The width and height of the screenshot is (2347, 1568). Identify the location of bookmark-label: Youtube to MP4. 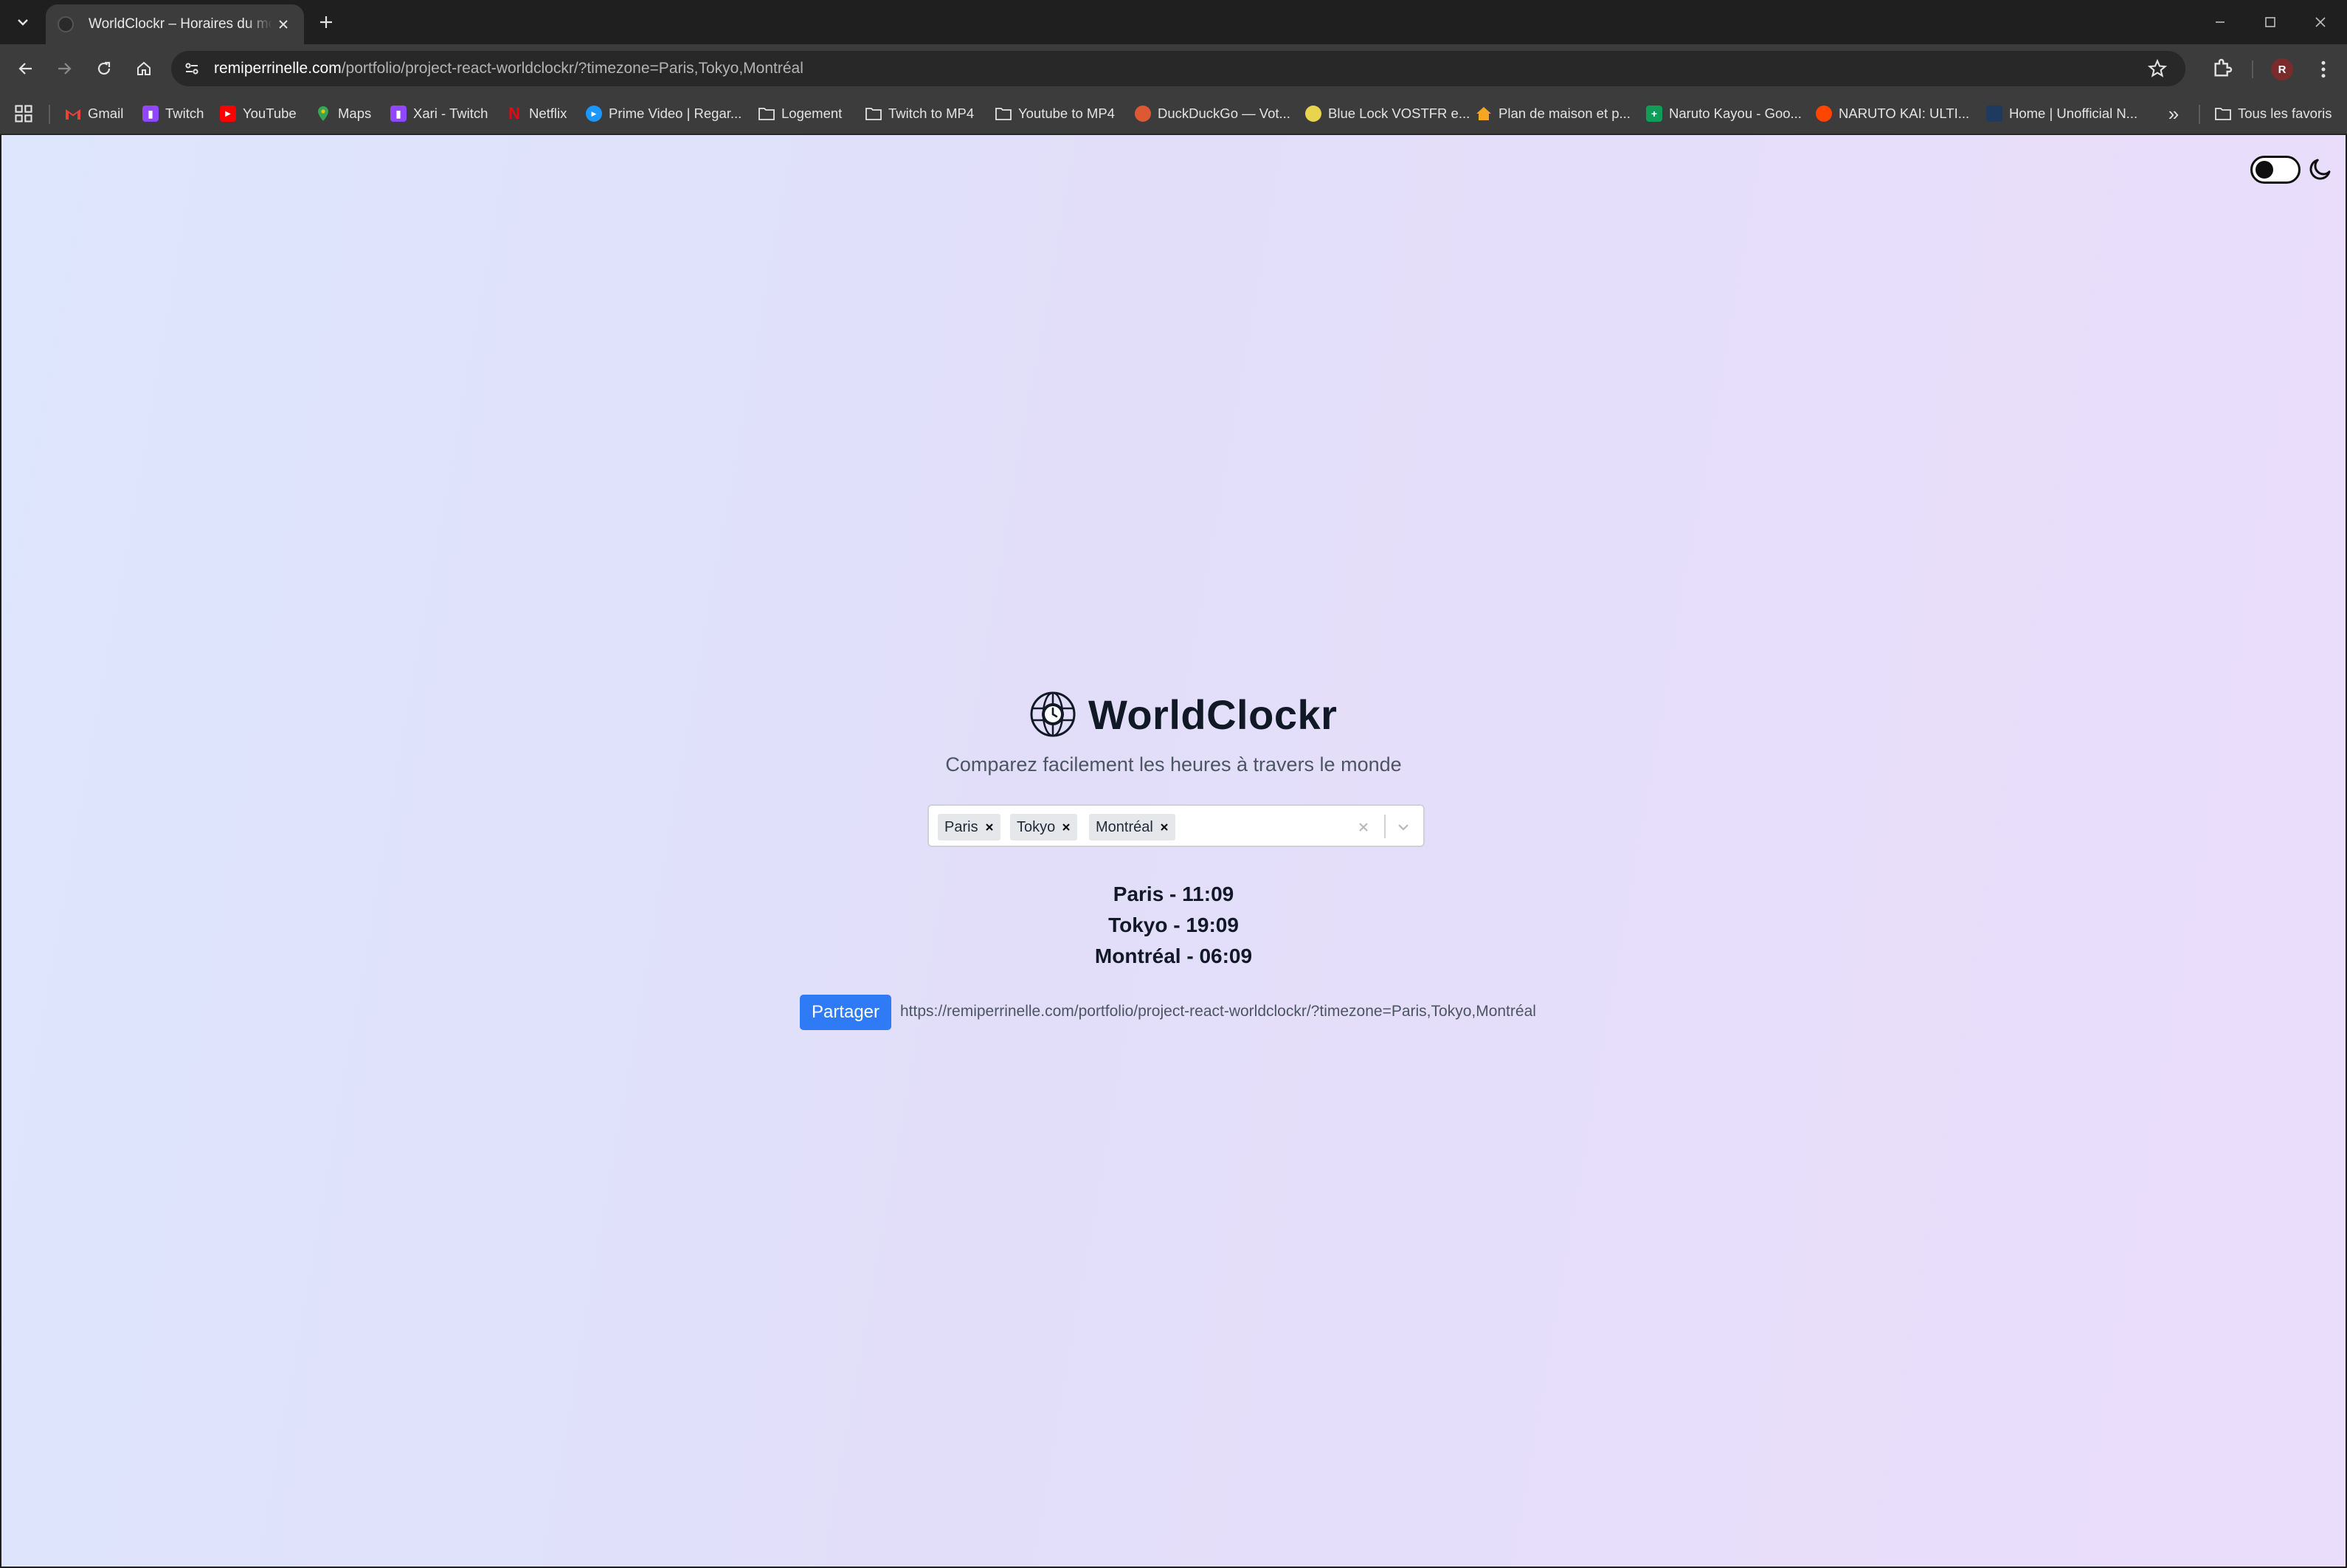
(1066, 113).